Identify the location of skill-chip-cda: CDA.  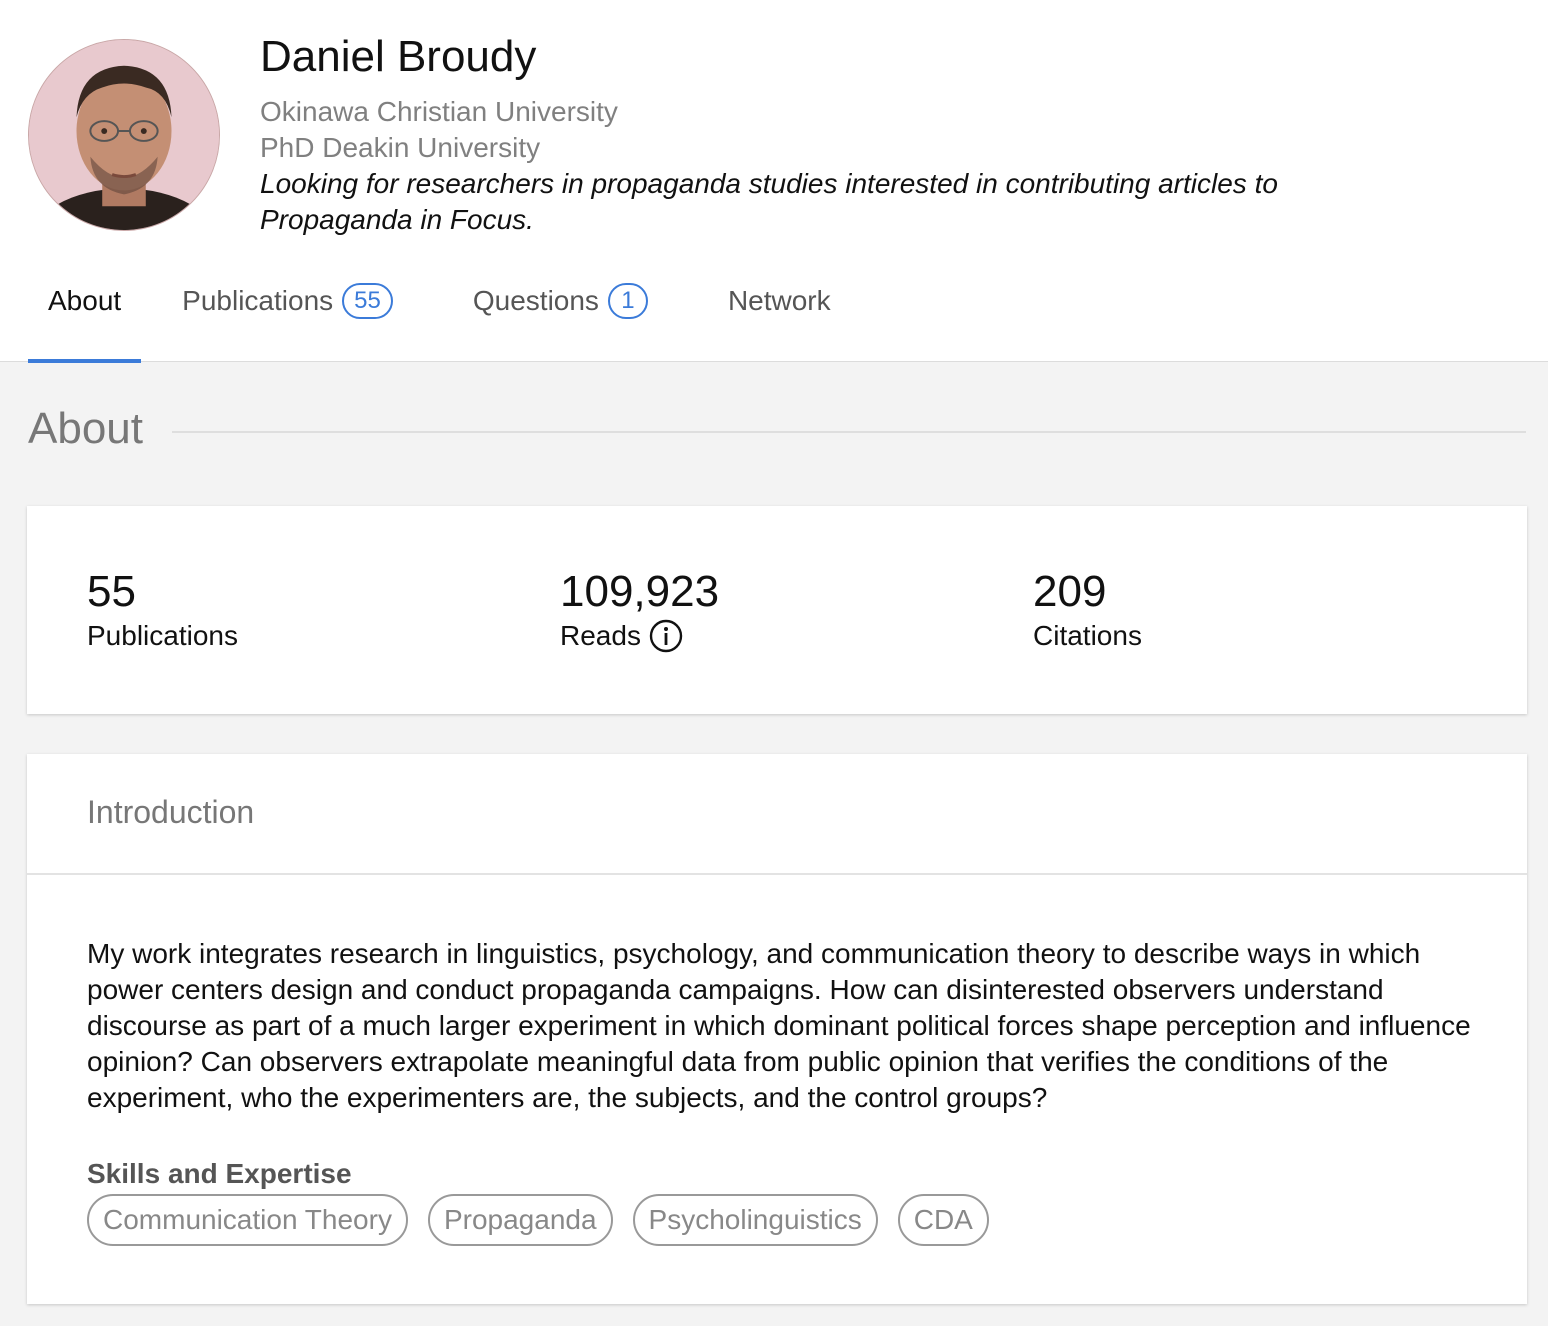
(943, 1220).